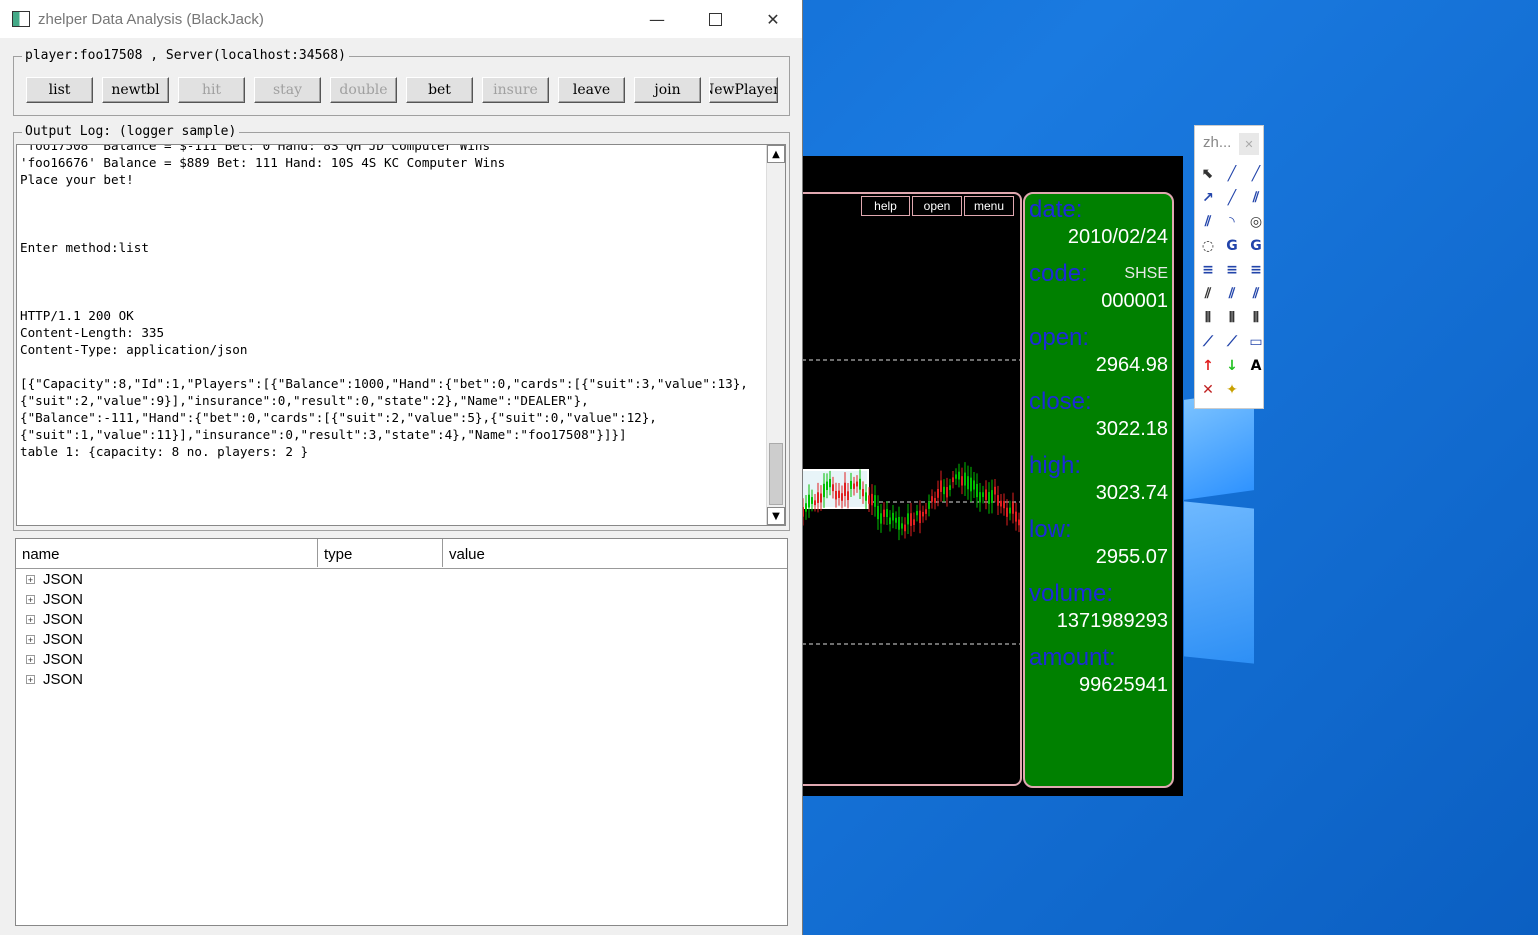  I want to click on scroll-thumb, so click(776, 474).